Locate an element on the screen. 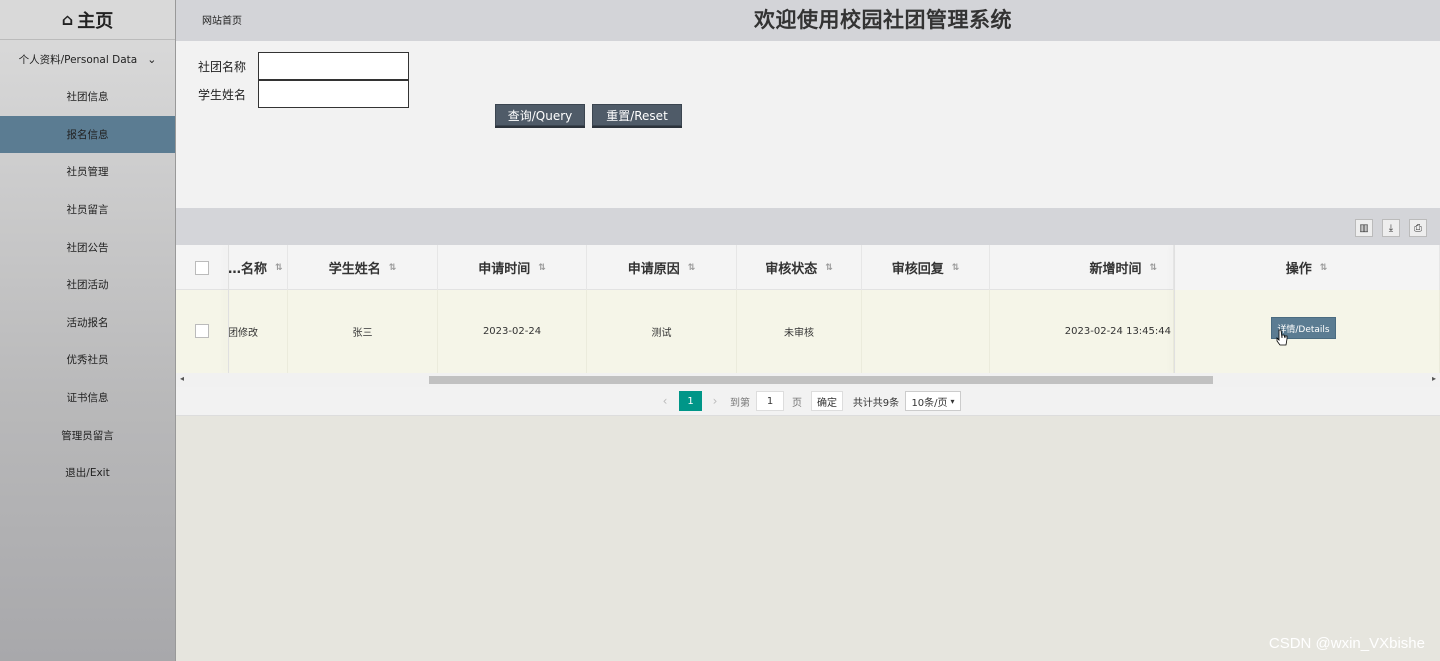 This screenshot has height=661, width=1440. page-size-select: 10条/页 ▾ is located at coordinates (933, 401).